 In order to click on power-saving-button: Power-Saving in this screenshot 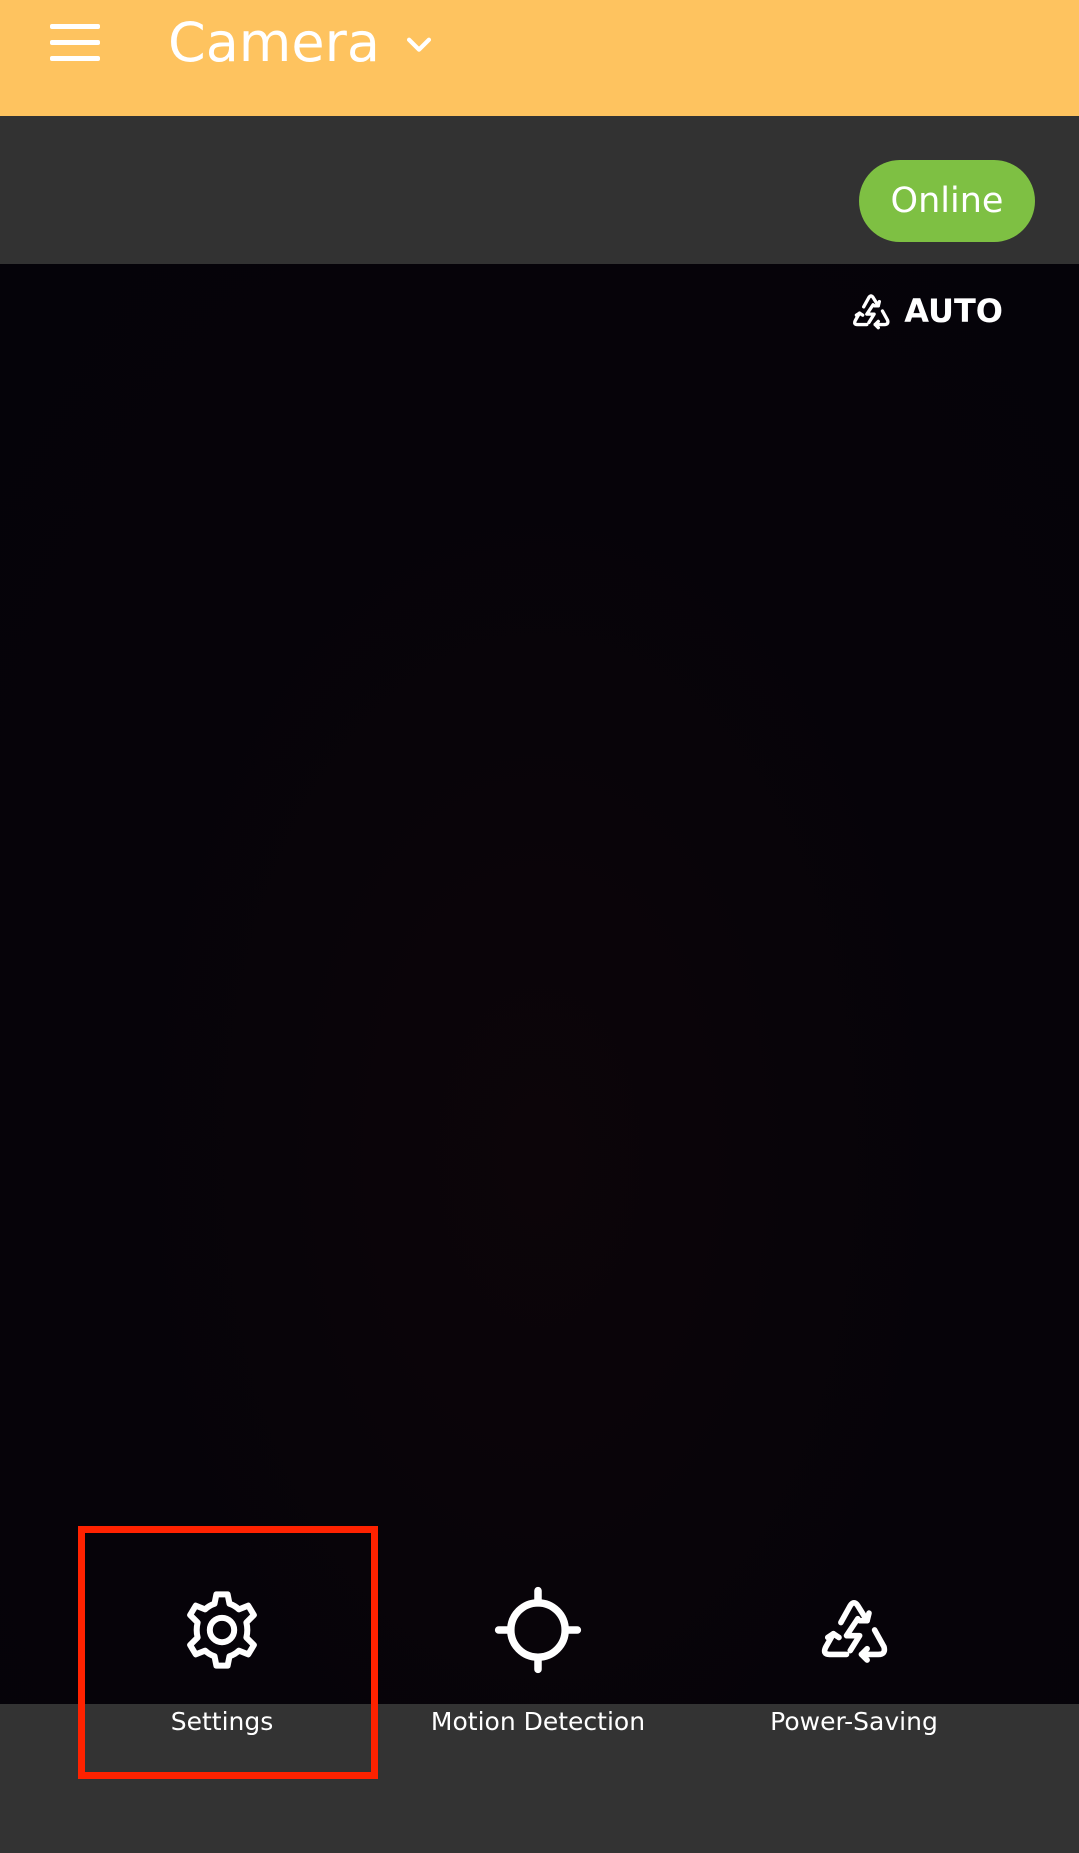, I will do `click(854, 1675)`.